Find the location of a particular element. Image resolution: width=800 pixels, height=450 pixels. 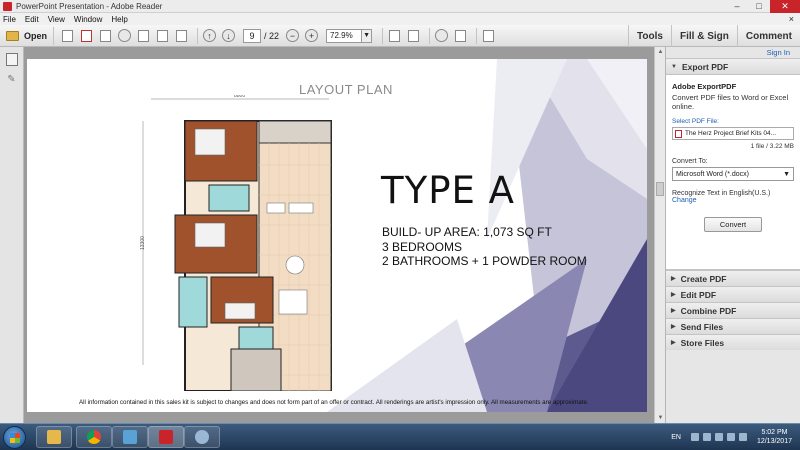

media-icon is located at coordinates (202, 437).